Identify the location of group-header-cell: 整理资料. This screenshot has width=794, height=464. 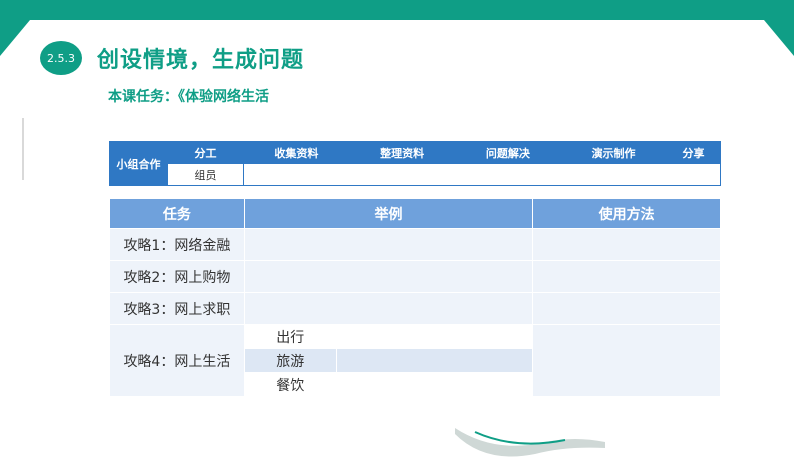
(402, 152).